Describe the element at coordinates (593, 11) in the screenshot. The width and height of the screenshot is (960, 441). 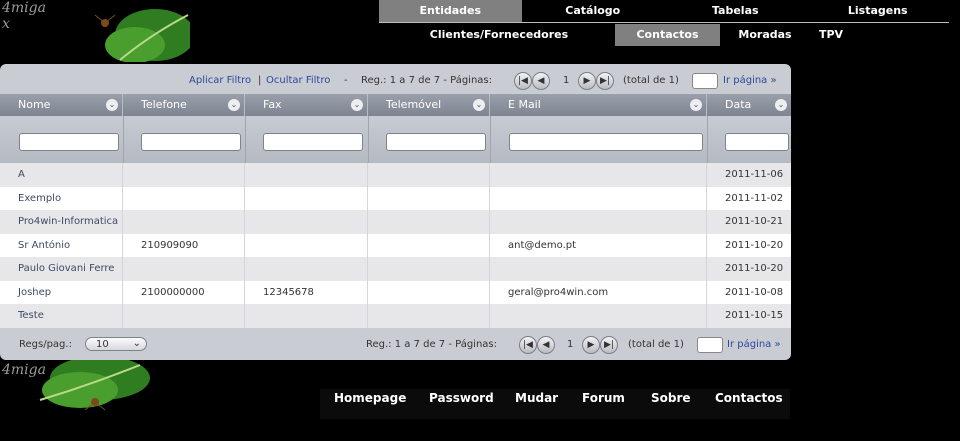
I see `tab-catalogo: Catálogo` at that location.